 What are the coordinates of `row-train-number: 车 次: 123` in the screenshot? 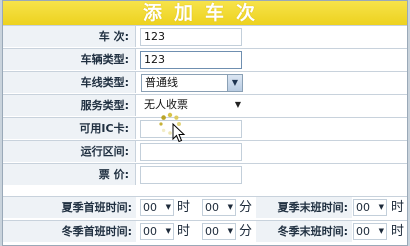 It's located at (205, 36).